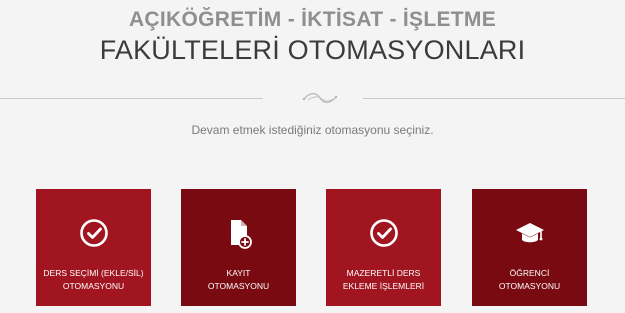  What do you see at coordinates (529, 280) in the screenshot?
I see `tile-label: ÖĞRENCİ OTOMASYONU` at bounding box center [529, 280].